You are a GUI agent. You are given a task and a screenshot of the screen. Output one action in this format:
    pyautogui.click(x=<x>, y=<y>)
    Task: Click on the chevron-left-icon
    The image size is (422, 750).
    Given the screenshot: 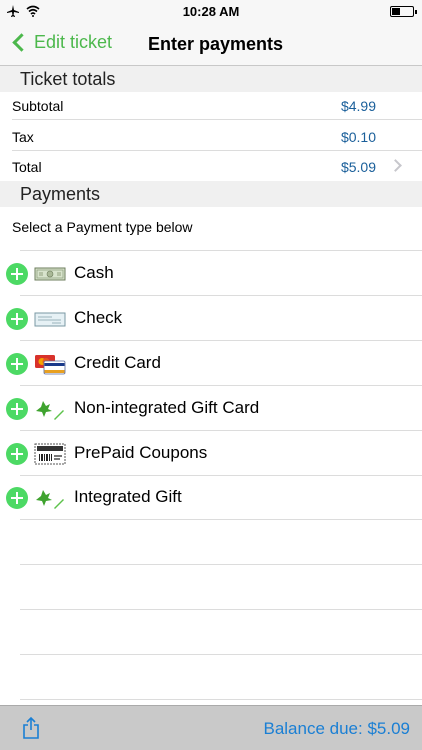 What is the action you would take?
    pyautogui.click(x=21, y=42)
    